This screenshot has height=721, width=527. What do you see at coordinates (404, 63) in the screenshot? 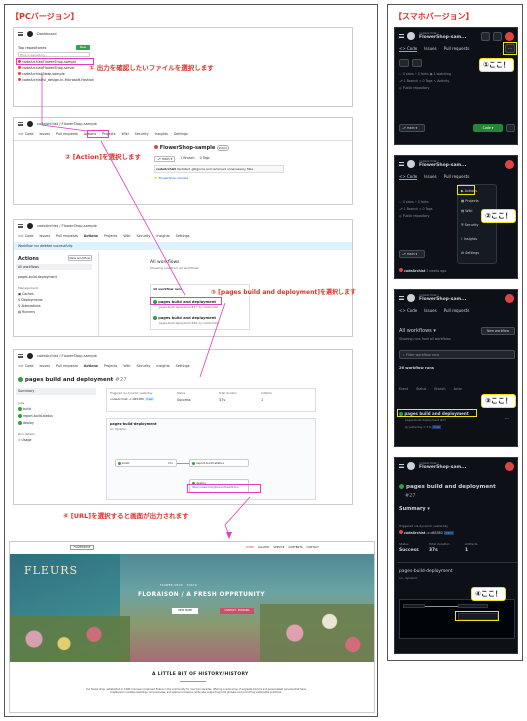
I see `watch-button` at bounding box center [404, 63].